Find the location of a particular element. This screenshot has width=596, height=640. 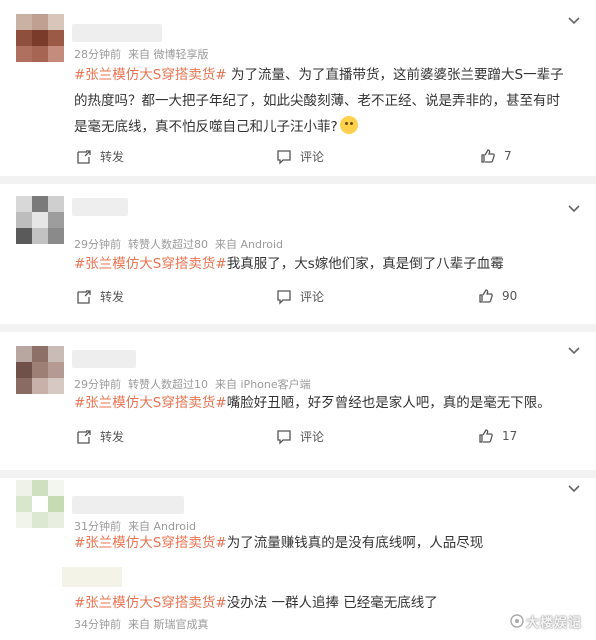

reply-body: #张兰模仿大S穿搭卖货#没办法 一群人追捧 已经毫无底线了 is located at coordinates (256, 603).